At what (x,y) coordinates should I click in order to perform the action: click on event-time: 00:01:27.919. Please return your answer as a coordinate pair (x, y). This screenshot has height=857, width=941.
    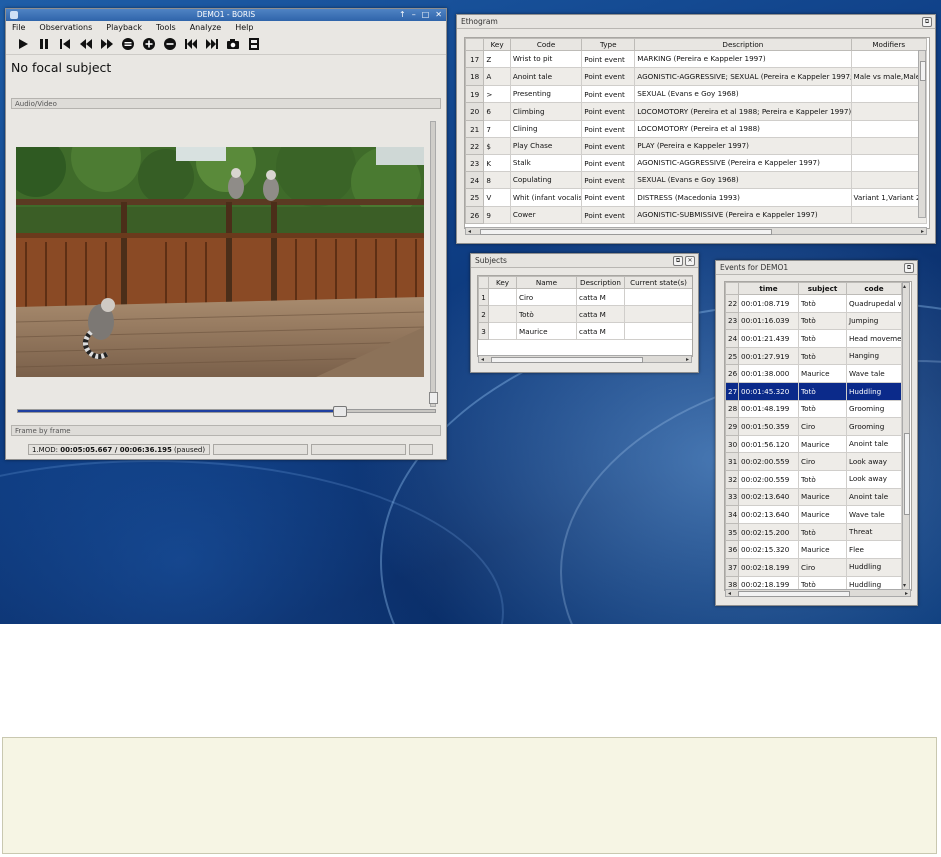
    Looking at the image, I should click on (768, 356).